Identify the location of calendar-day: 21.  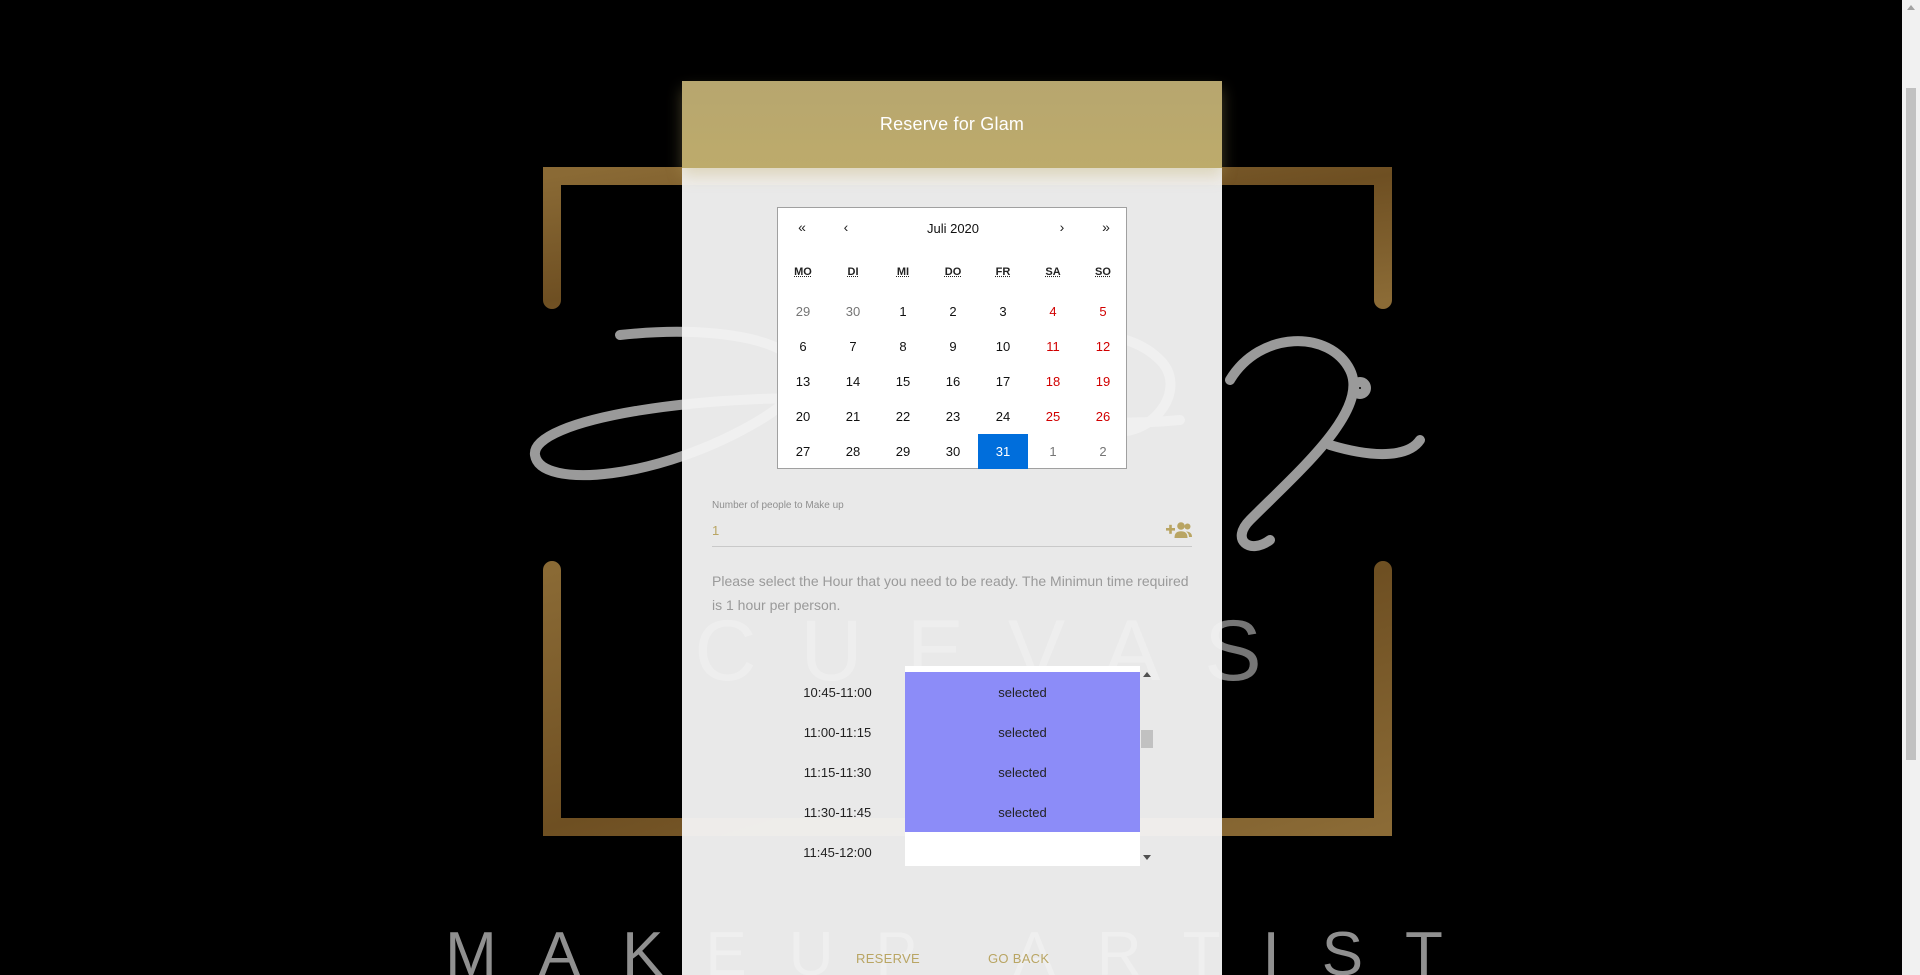
(853, 416).